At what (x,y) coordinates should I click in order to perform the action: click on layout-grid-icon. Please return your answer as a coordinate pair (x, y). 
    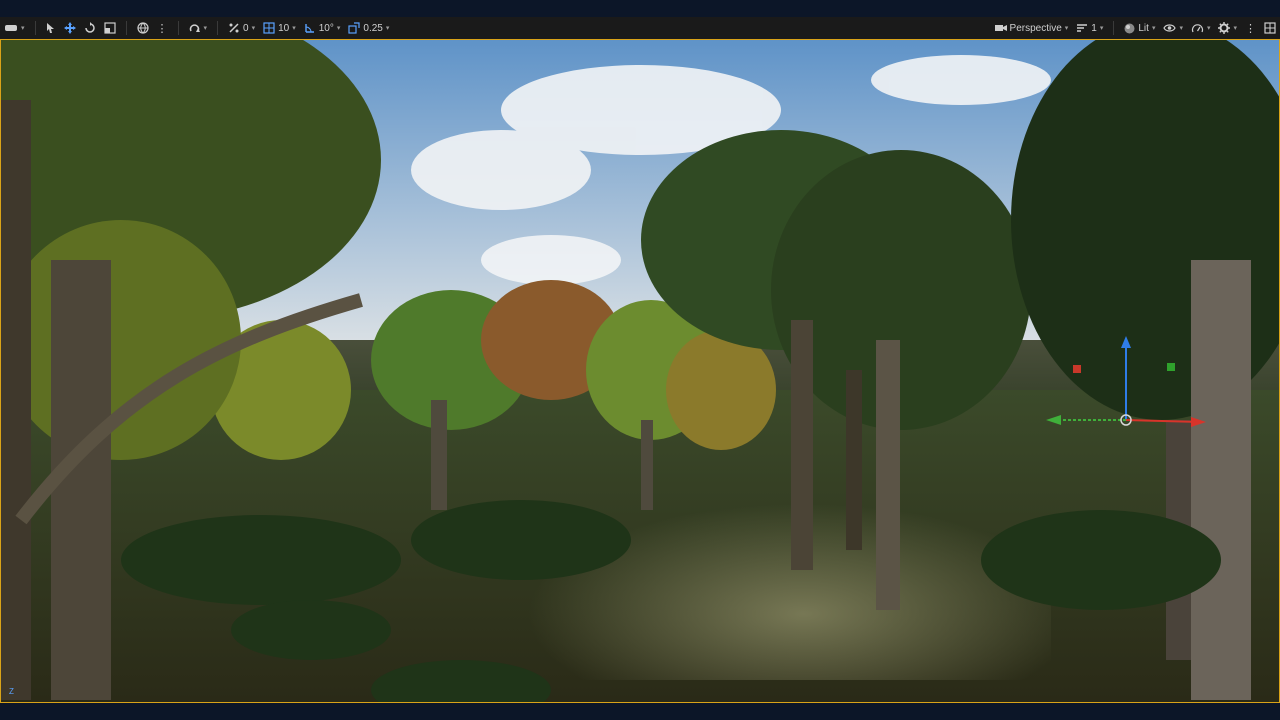
    Looking at the image, I should click on (1270, 28).